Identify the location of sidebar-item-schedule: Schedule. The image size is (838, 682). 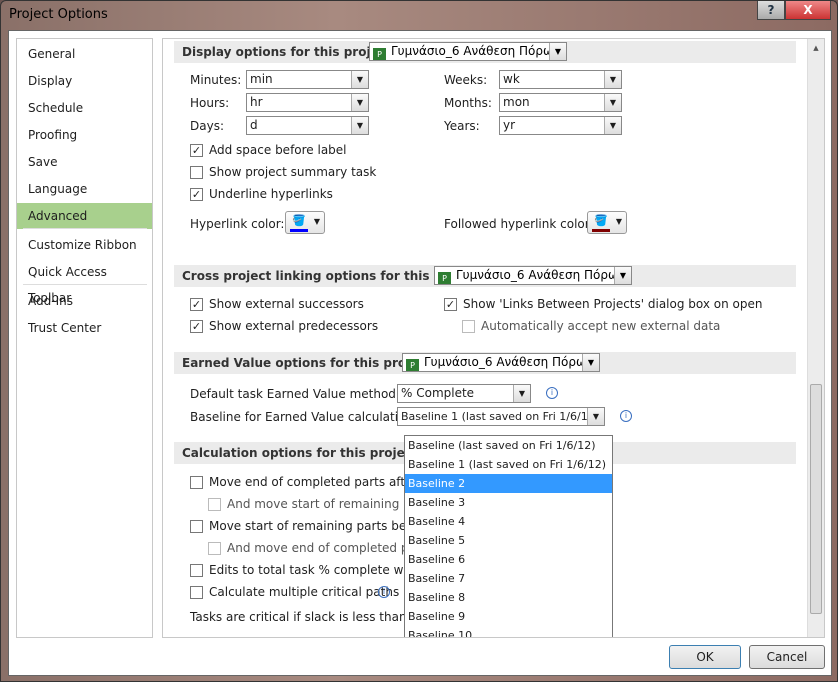
(84, 108).